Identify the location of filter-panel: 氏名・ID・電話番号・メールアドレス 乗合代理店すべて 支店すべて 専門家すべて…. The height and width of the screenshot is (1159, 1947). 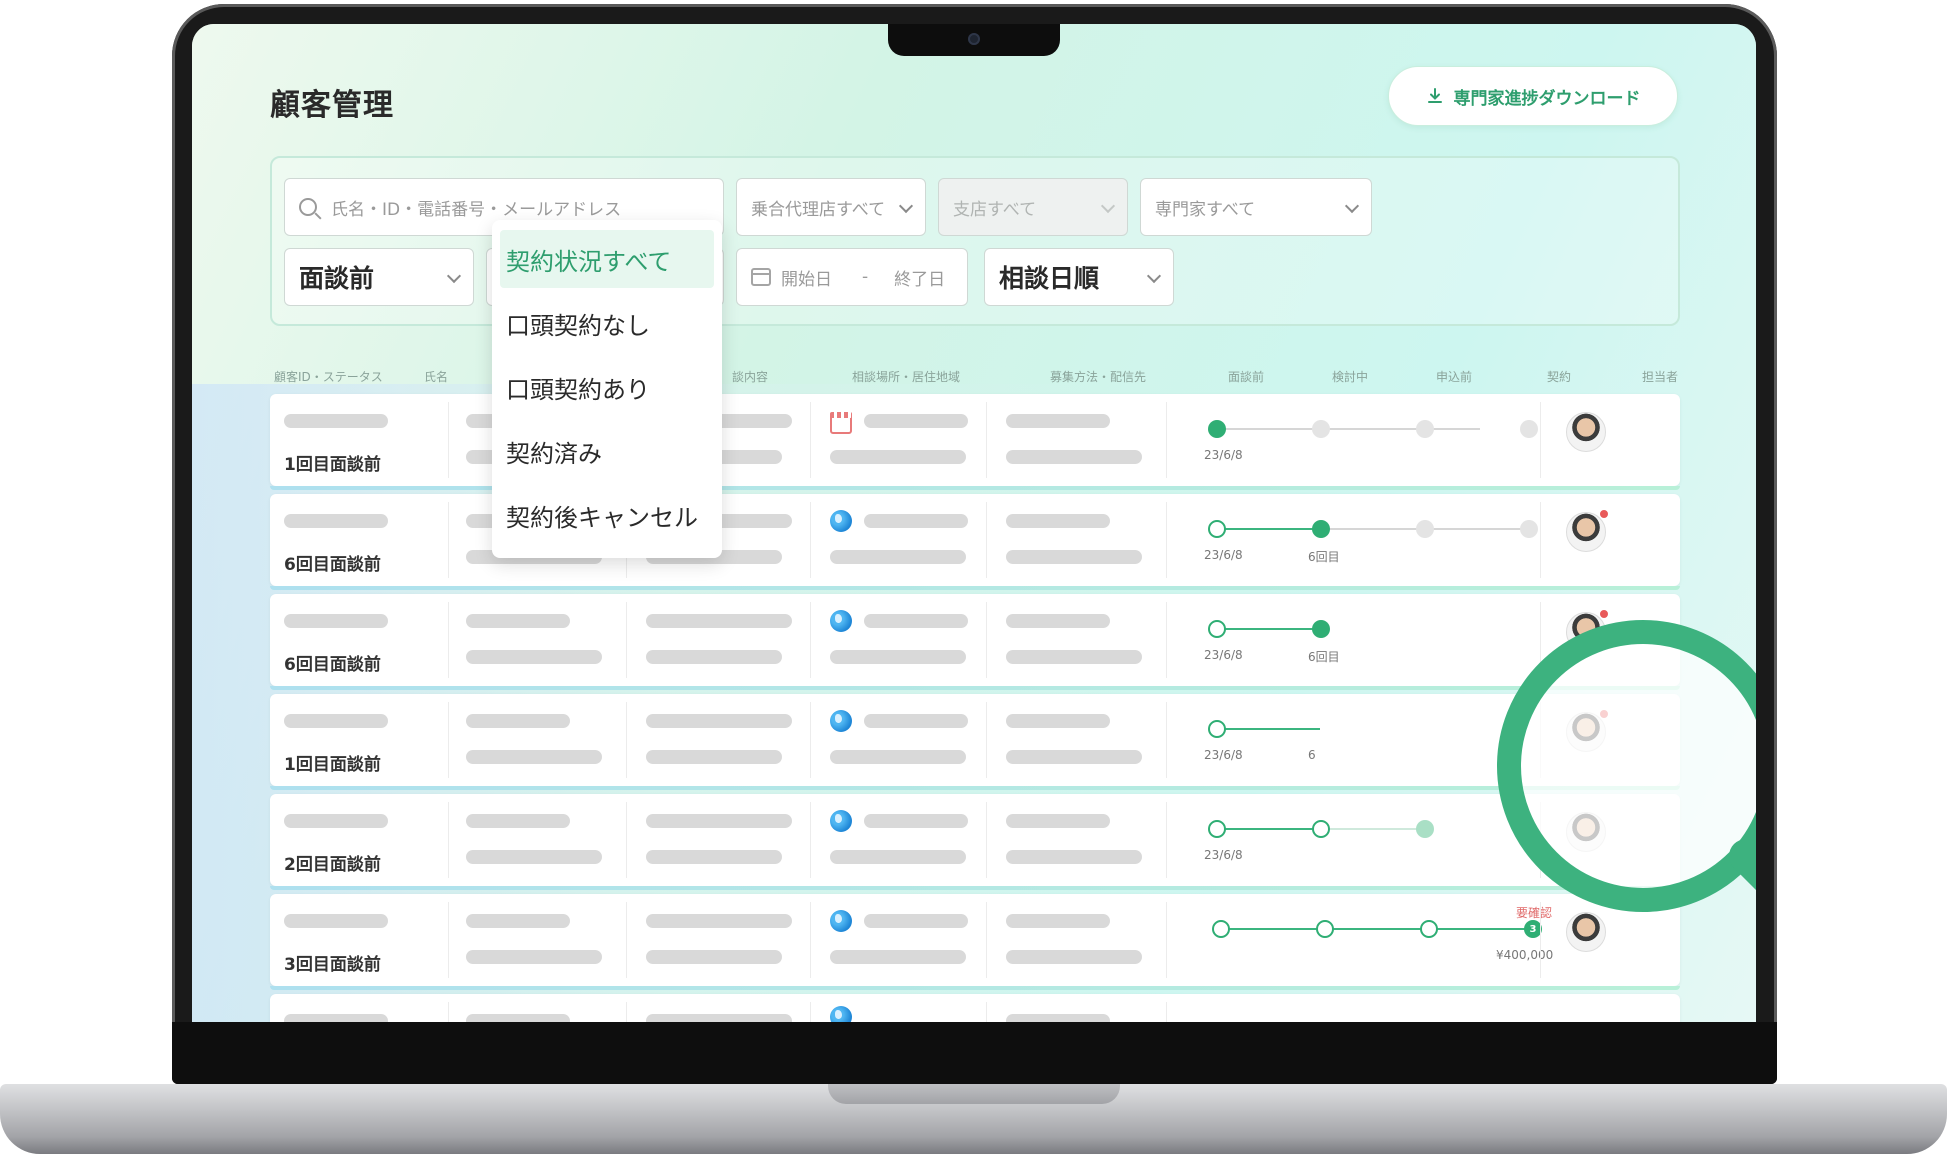
(975, 241).